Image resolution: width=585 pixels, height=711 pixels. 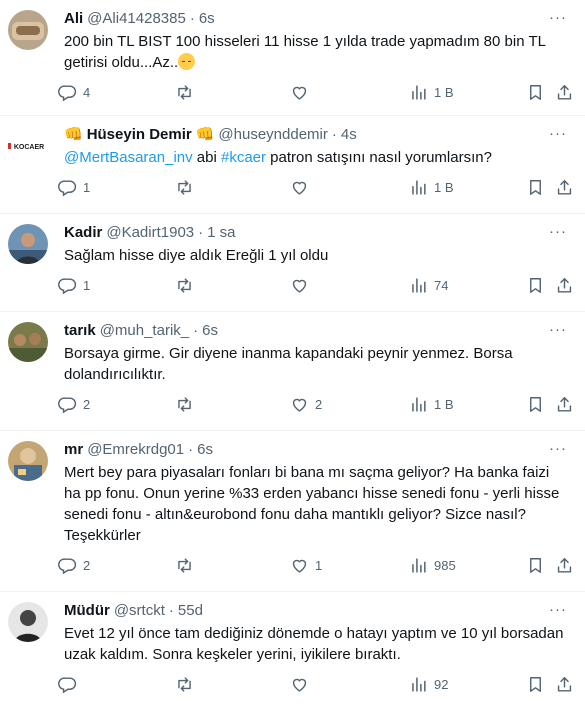 I want to click on user-handle: @srtckt, so click(x=139, y=611).